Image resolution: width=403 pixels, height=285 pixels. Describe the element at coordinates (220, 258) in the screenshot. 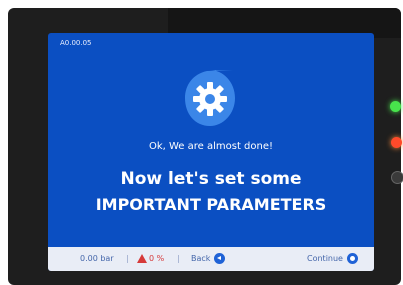

I see `chevron-left-circle-icon` at that location.